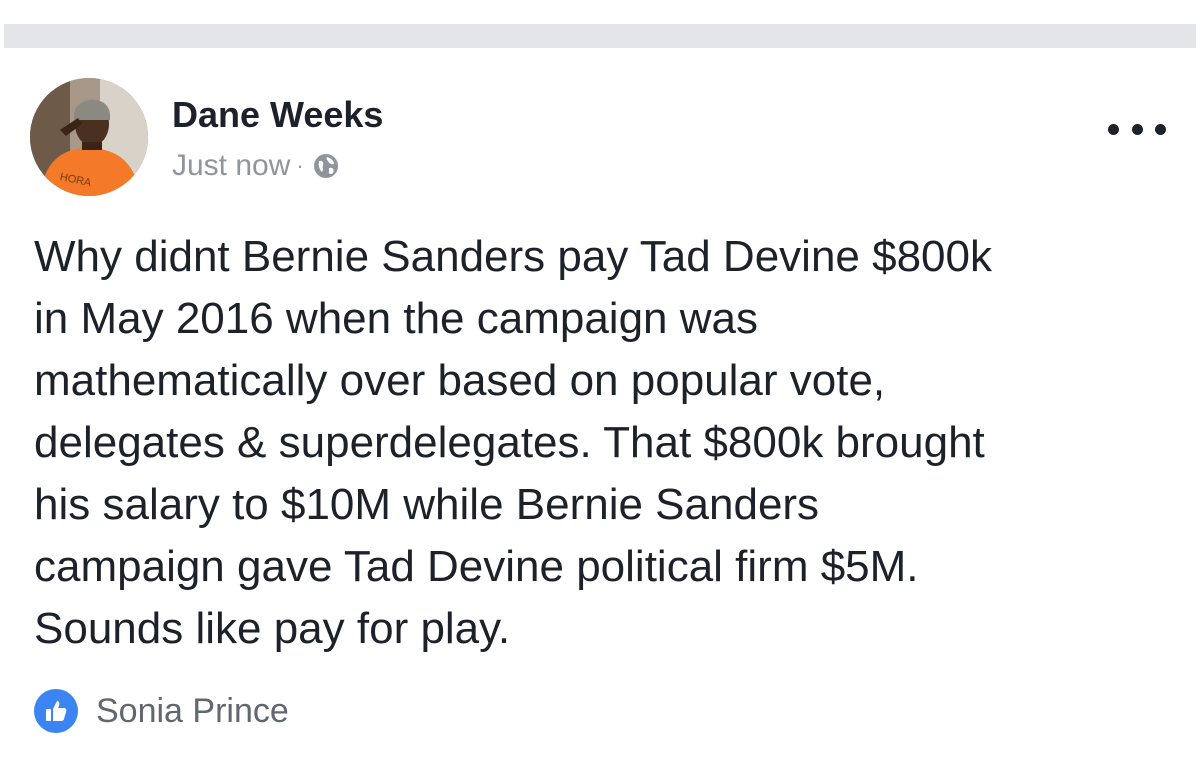  Describe the element at coordinates (427, 504) in the screenshot. I see `post-text-line: his salary to $10M while Bernie Sanders` at that location.